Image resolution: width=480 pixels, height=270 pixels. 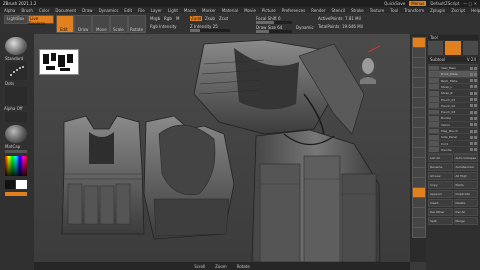 I want to click on subtool-rename-button: Rename, so click(x=440, y=167).